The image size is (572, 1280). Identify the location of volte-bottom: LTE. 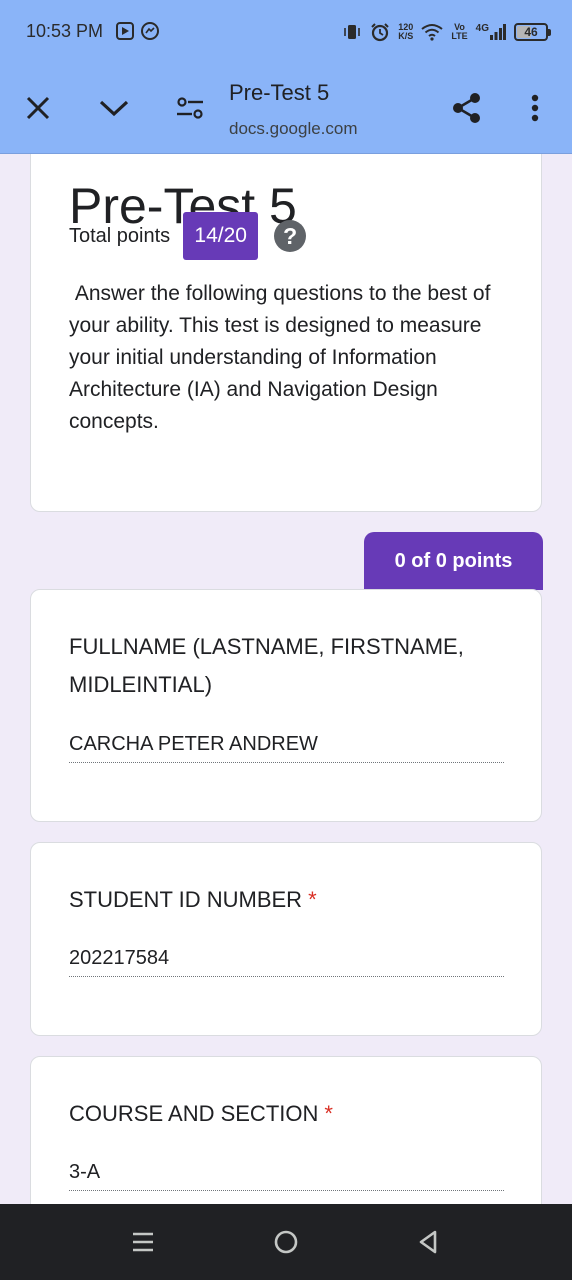
(459, 36).